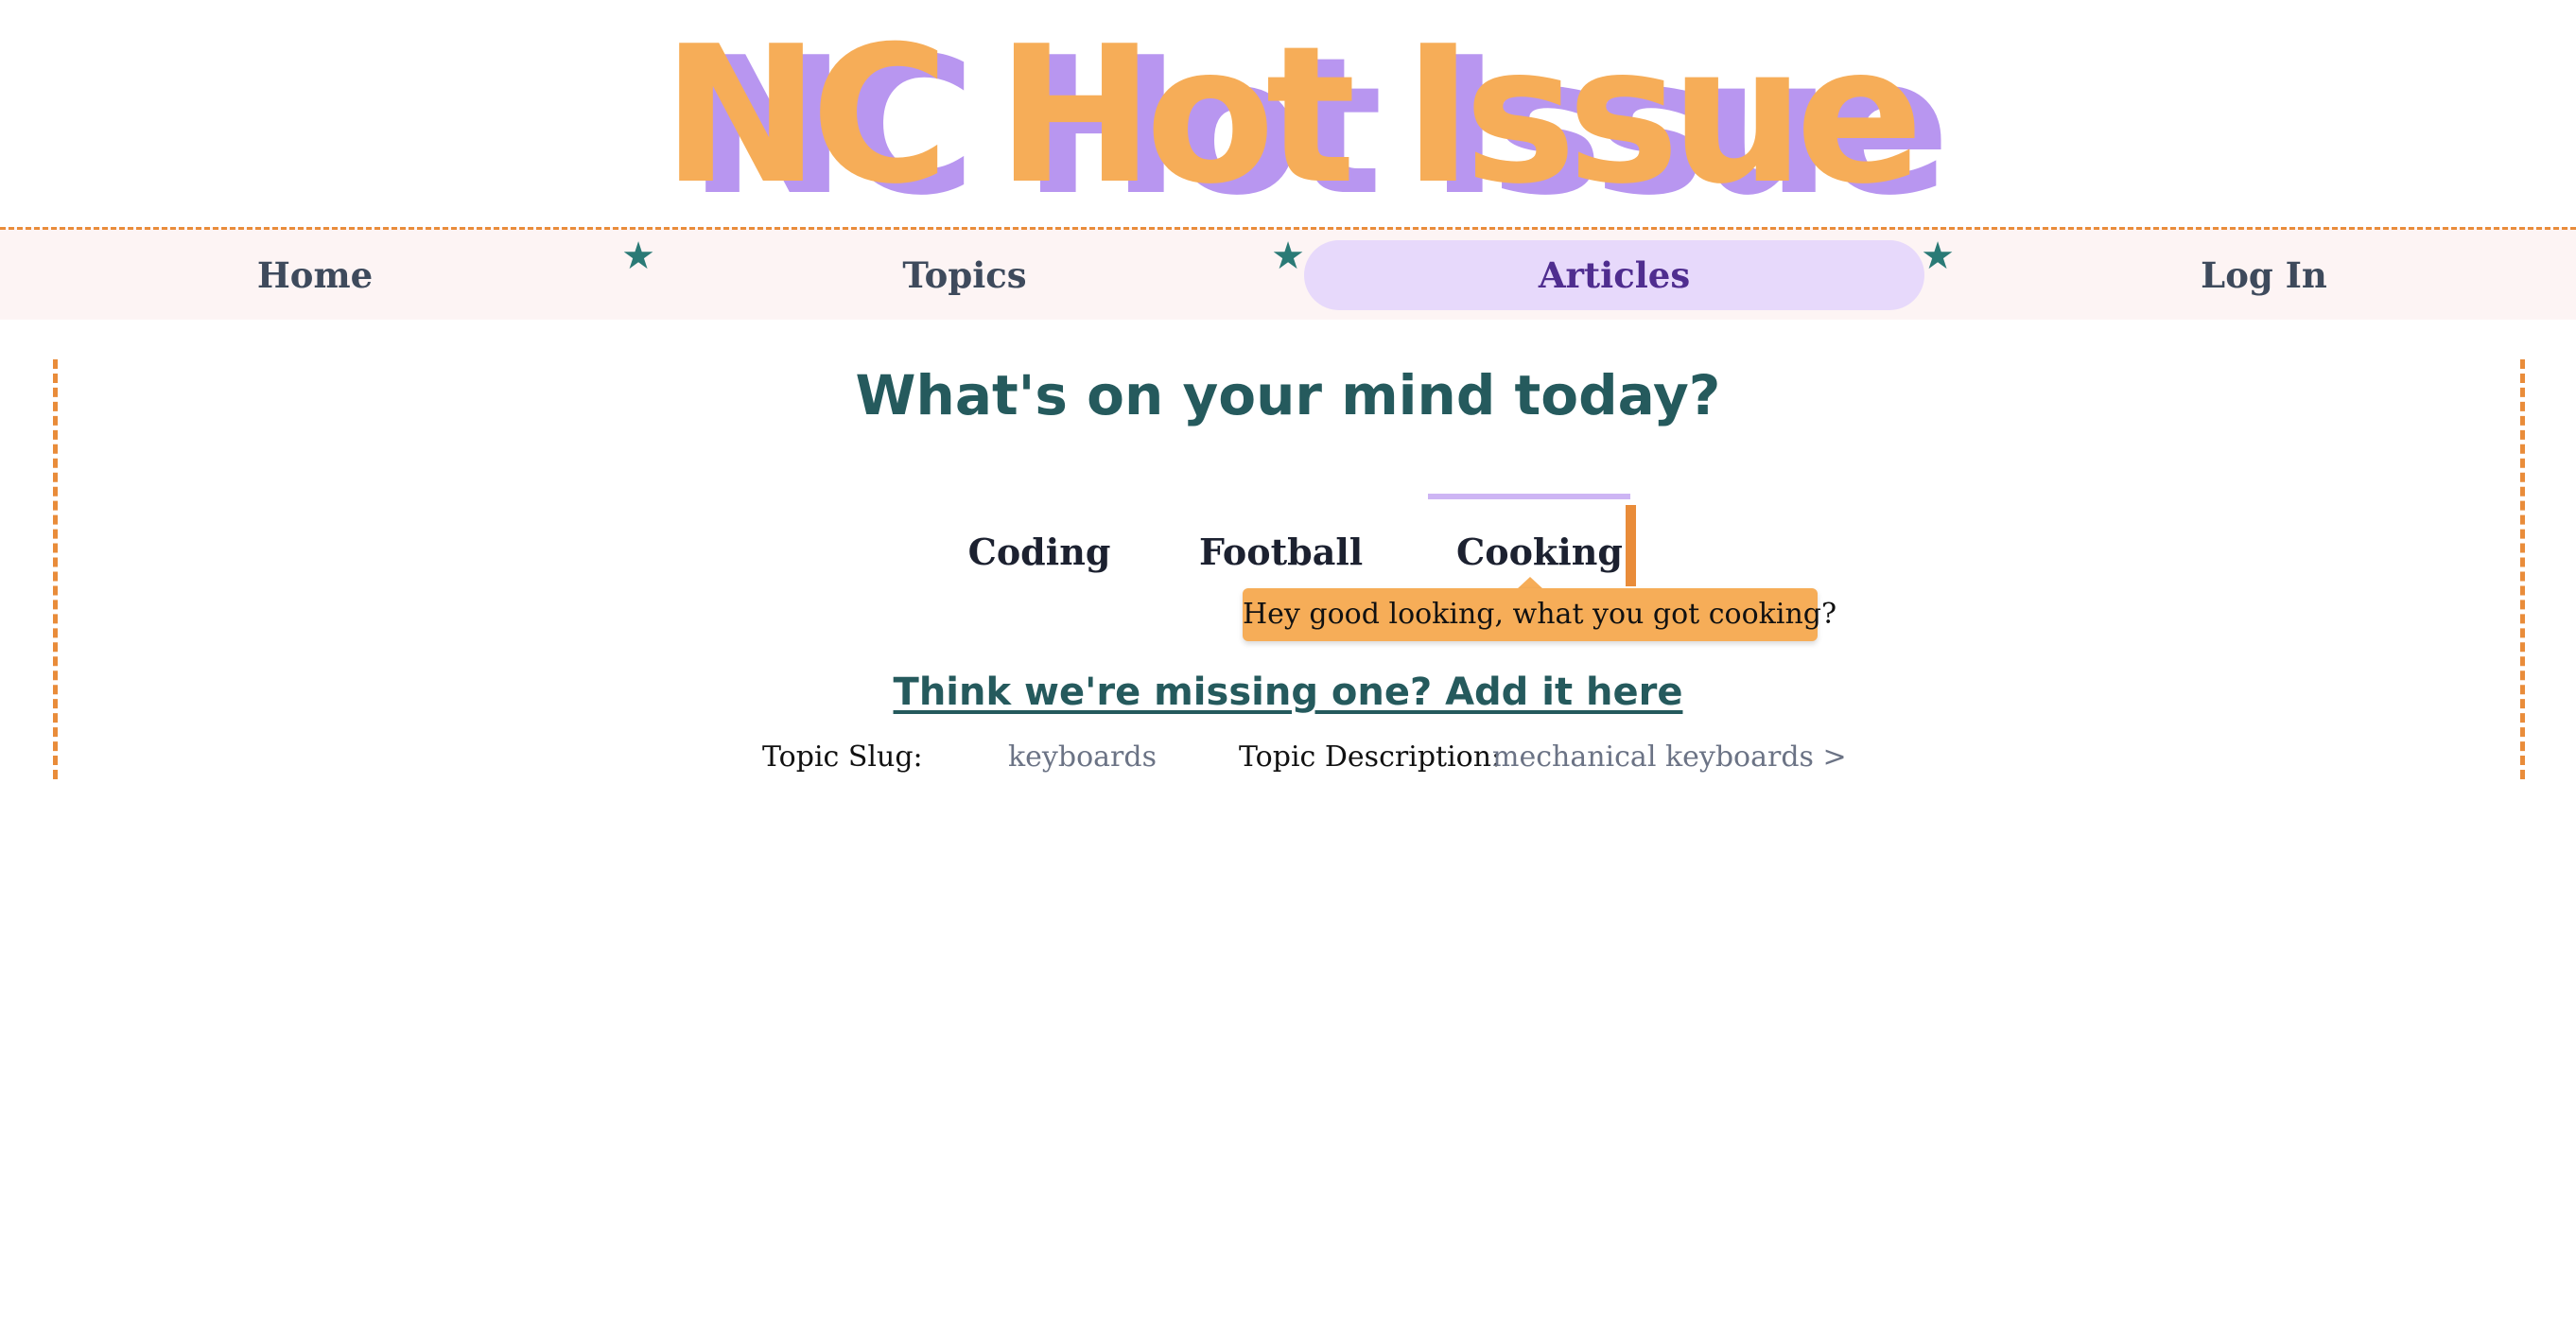 Image resolution: width=2576 pixels, height=1341 pixels. Describe the element at coordinates (1631, 545) in the screenshot. I see `topic-tab-accent` at that location.